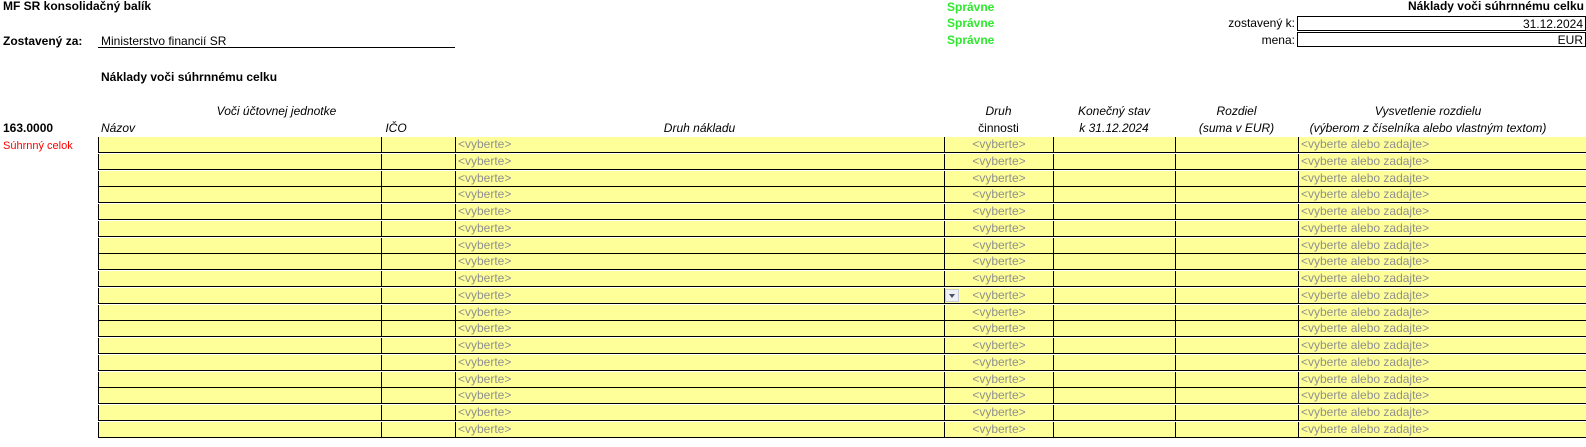 This screenshot has height=447, width=1586. What do you see at coordinates (952, 295) in the screenshot?
I see `dropdown-arrow-icon` at bounding box center [952, 295].